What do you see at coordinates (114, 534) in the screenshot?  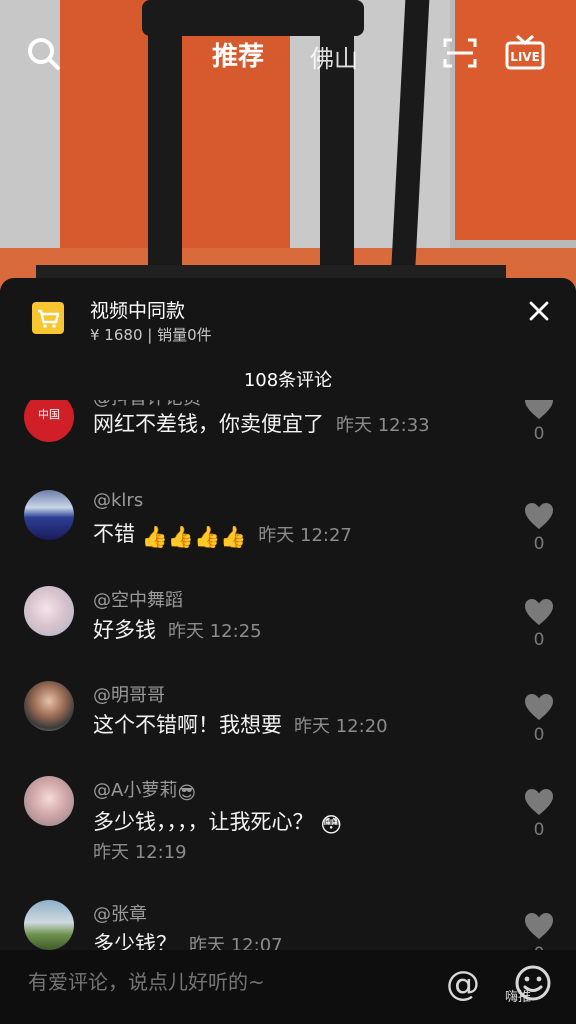 I see `comment-body: 不错` at bounding box center [114, 534].